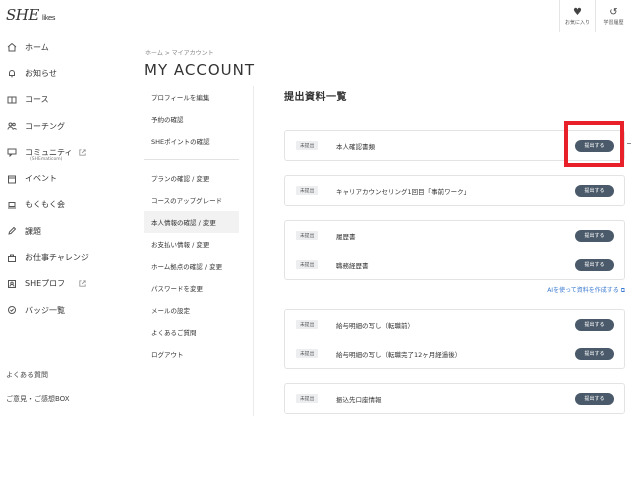 Image resolution: width=631 pixels, height=501 pixels. What do you see at coordinates (38, 399) in the screenshot?
I see `feedback-link: ご意見・ご感想BOX` at bounding box center [38, 399].